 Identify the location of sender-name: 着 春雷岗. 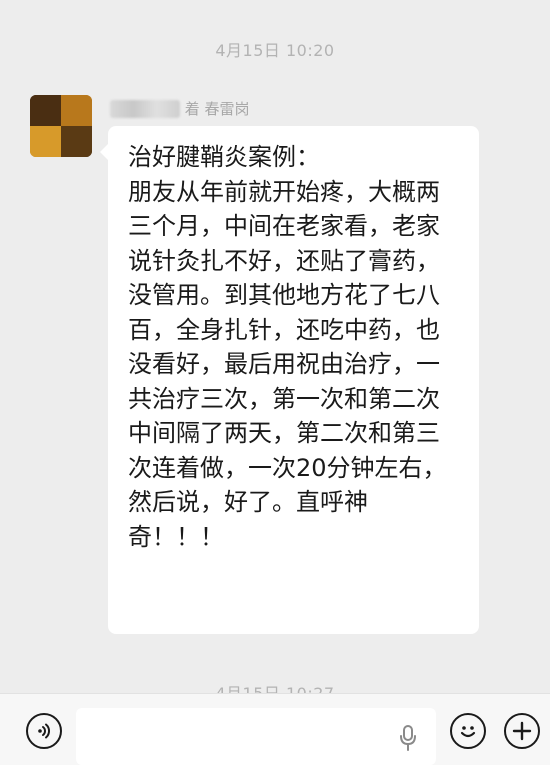
(190, 109).